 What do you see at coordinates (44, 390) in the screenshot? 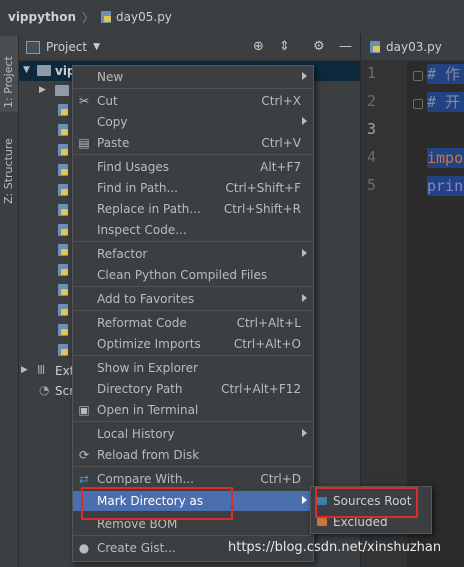
I see `scratches-icon: ◔` at bounding box center [44, 390].